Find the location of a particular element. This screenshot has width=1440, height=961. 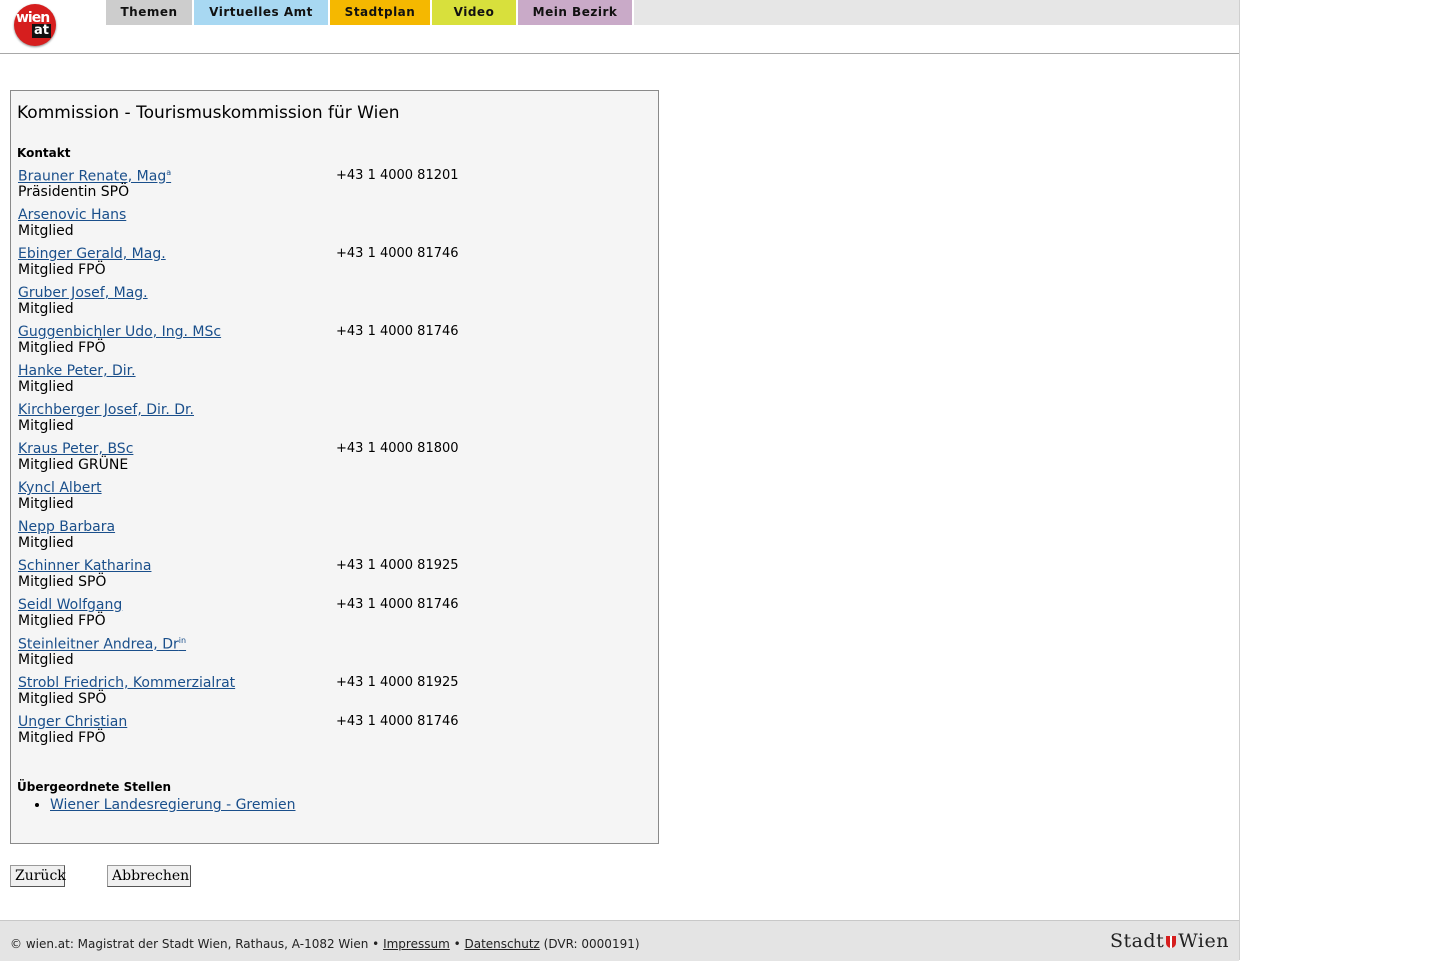

contact-name-link: Hanke Peter, Dir. is located at coordinates (77, 371).